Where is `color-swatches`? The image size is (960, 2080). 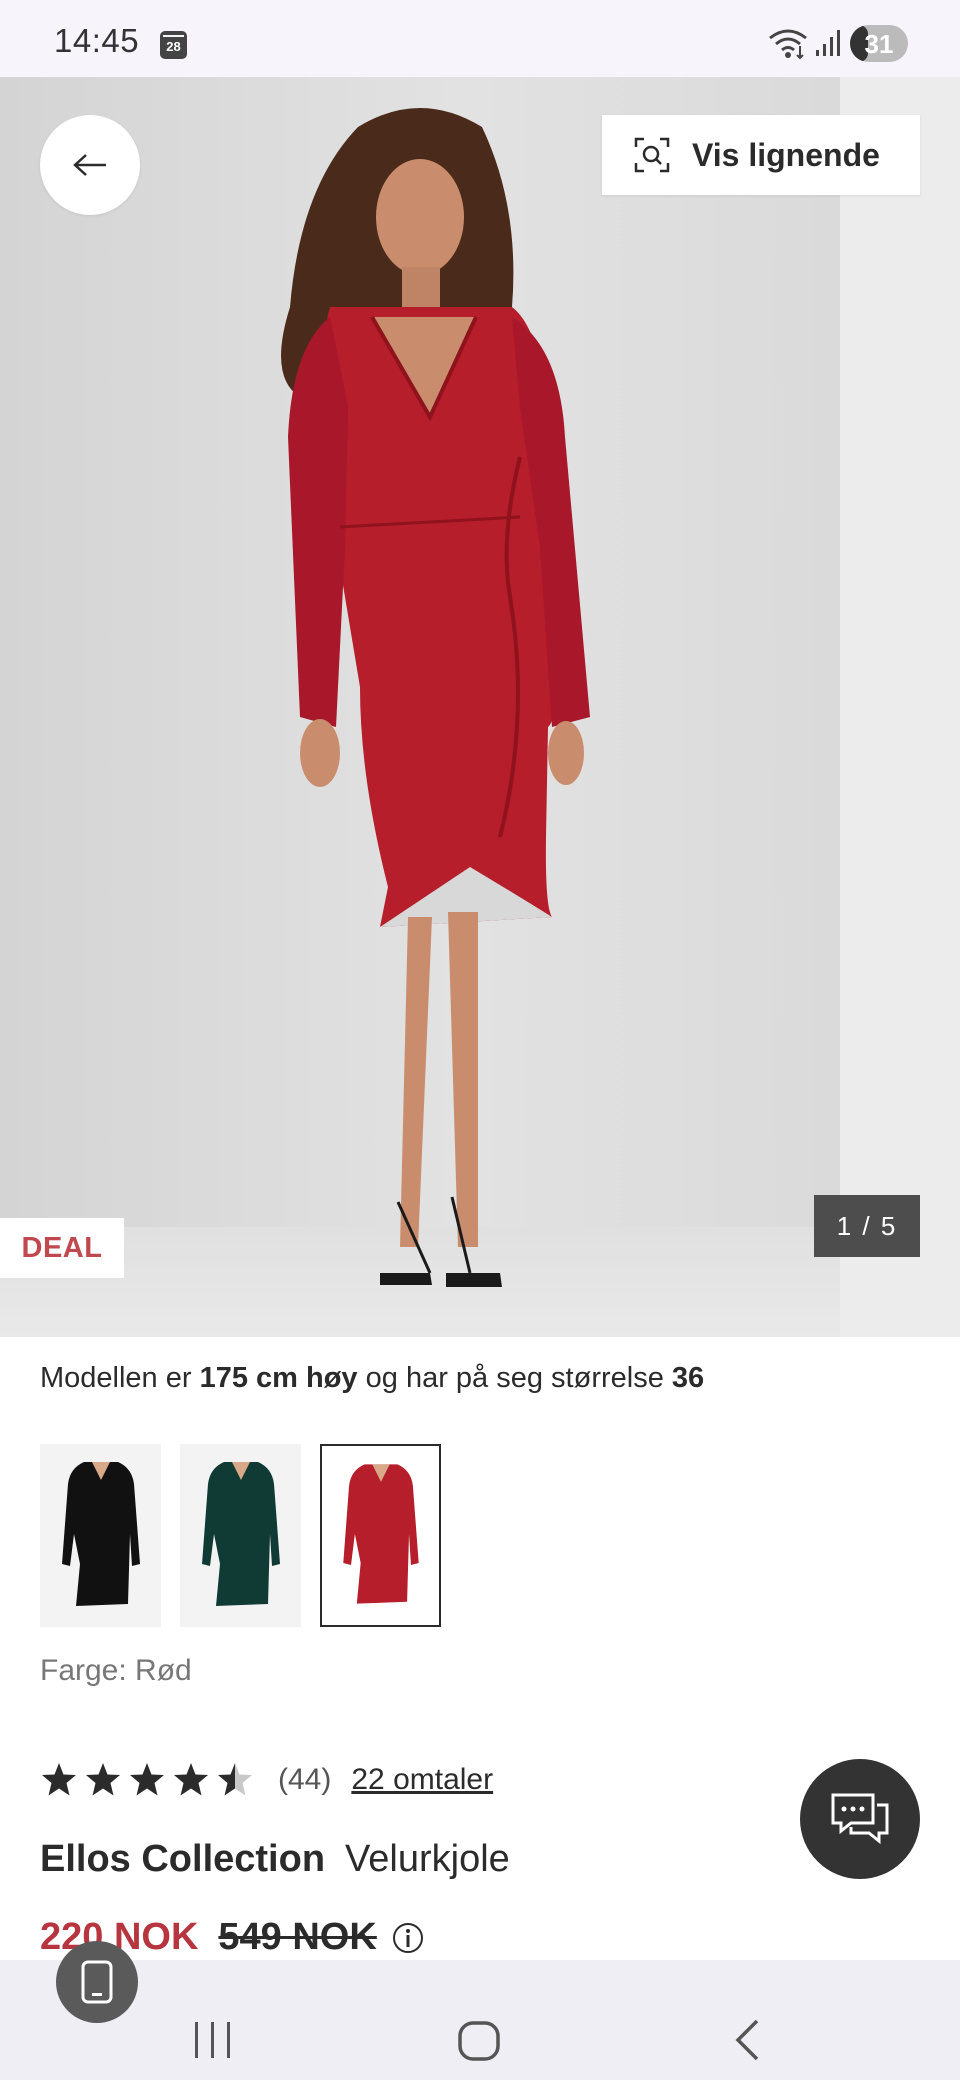
color-swatches is located at coordinates (250, 1535).